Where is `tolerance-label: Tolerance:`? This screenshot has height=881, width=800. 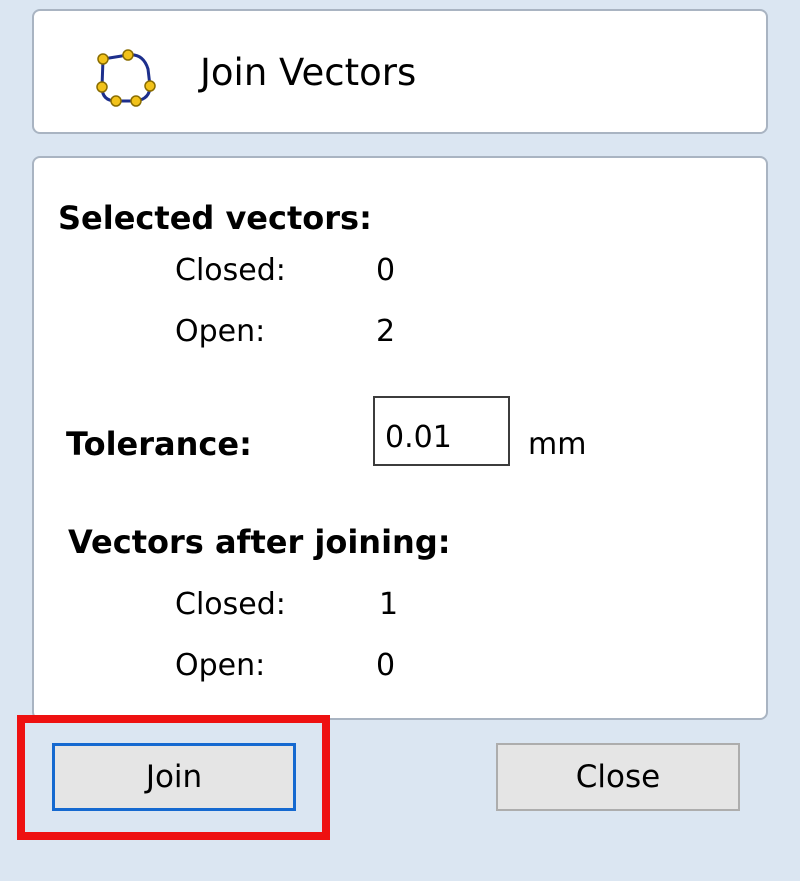
tolerance-label: Tolerance: is located at coordinates (159, 444).